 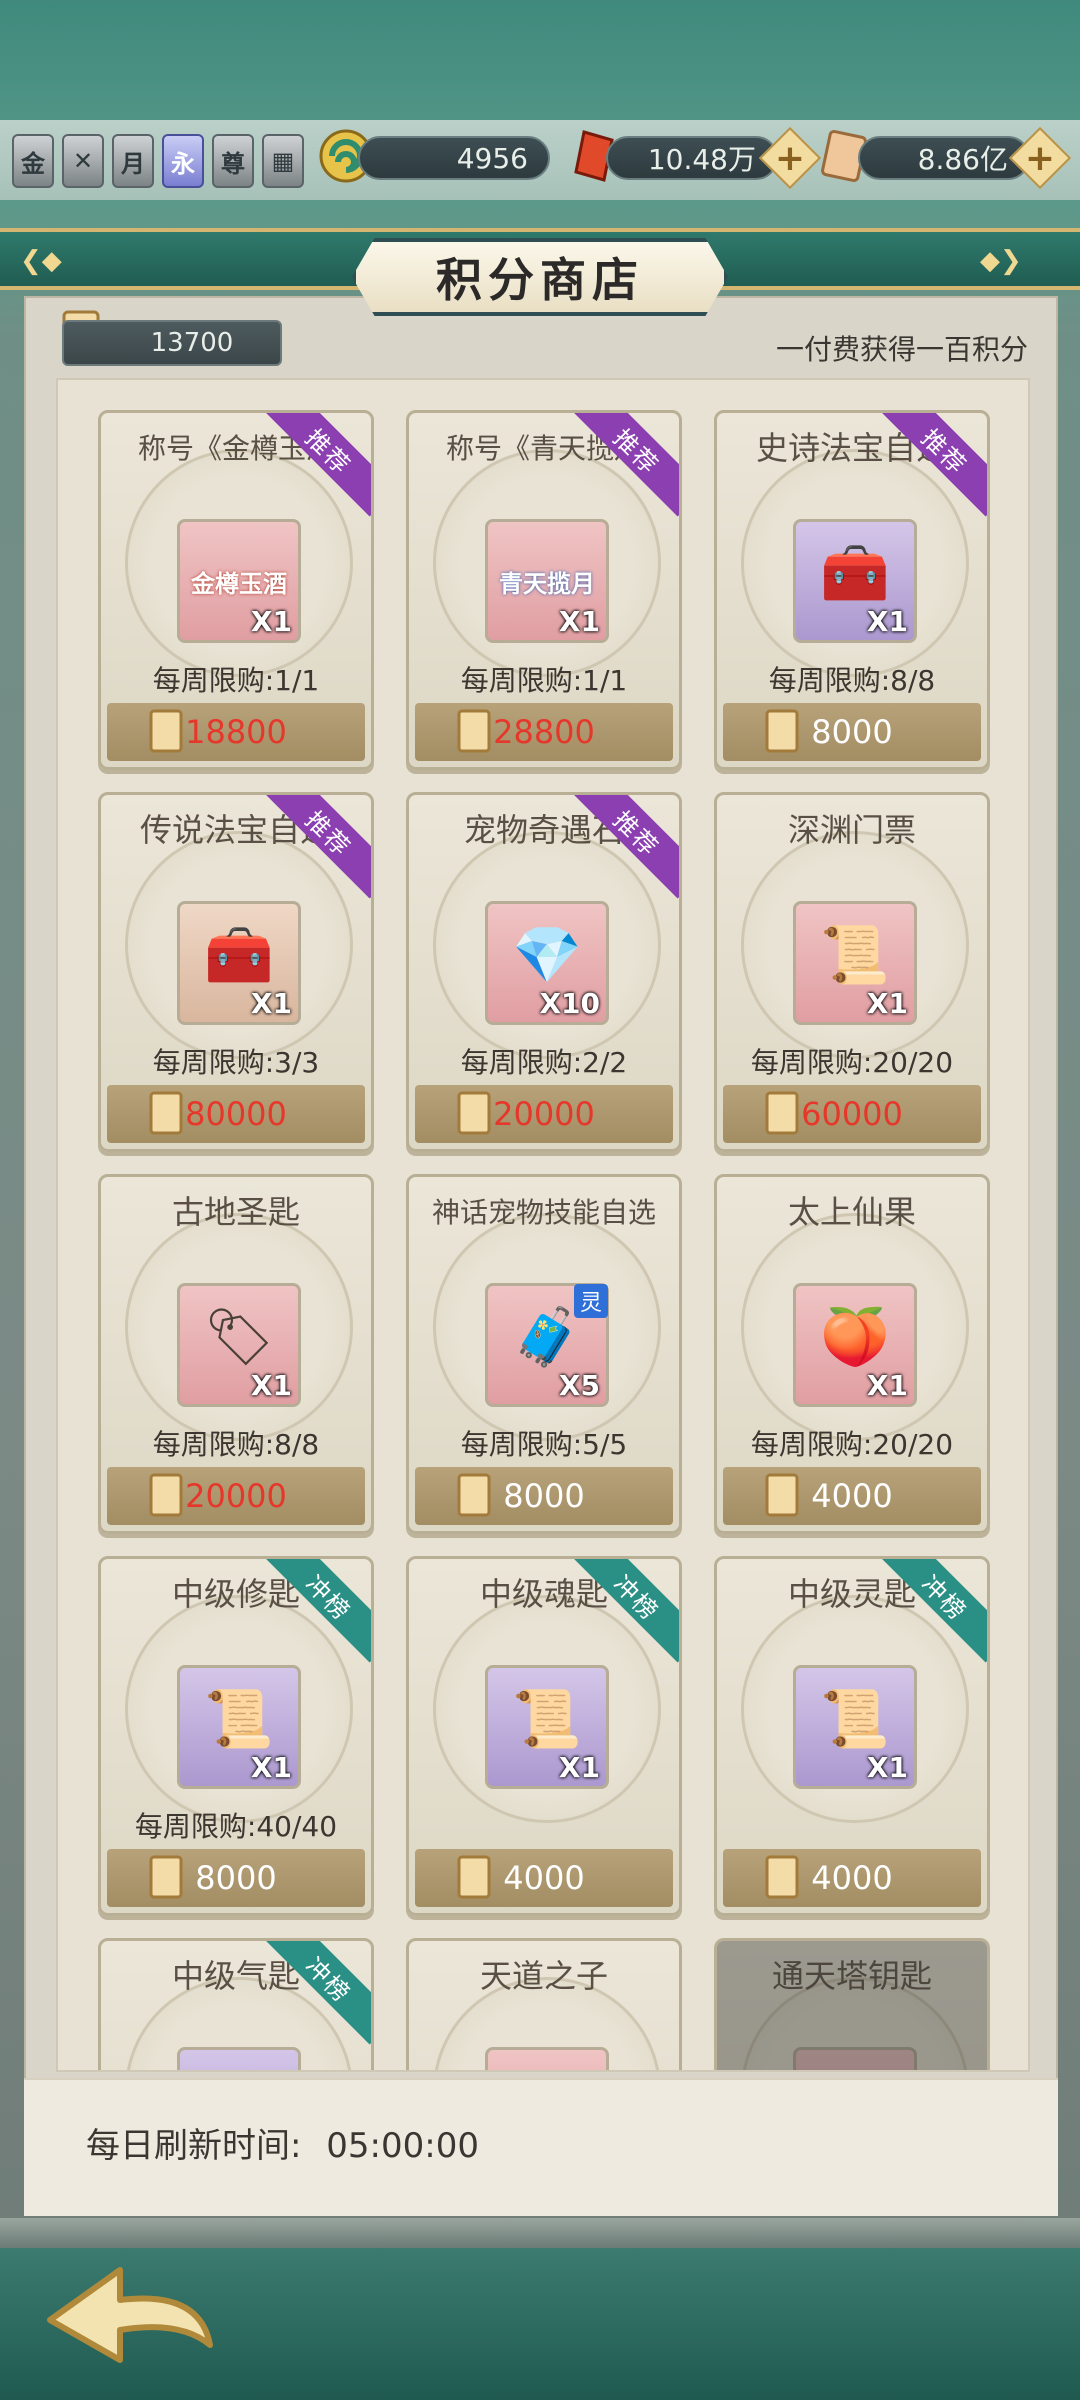 What do you see at coordinates (130, 2320) in the screenshot?
I see `back-arrow-icon` at bounding box center [130, 2320].